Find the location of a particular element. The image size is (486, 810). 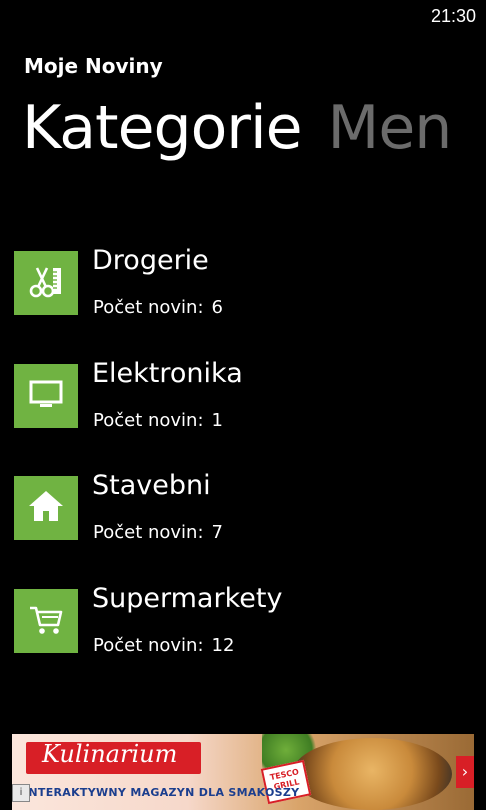

count-value: 6 is located at coordinates (217, 307).